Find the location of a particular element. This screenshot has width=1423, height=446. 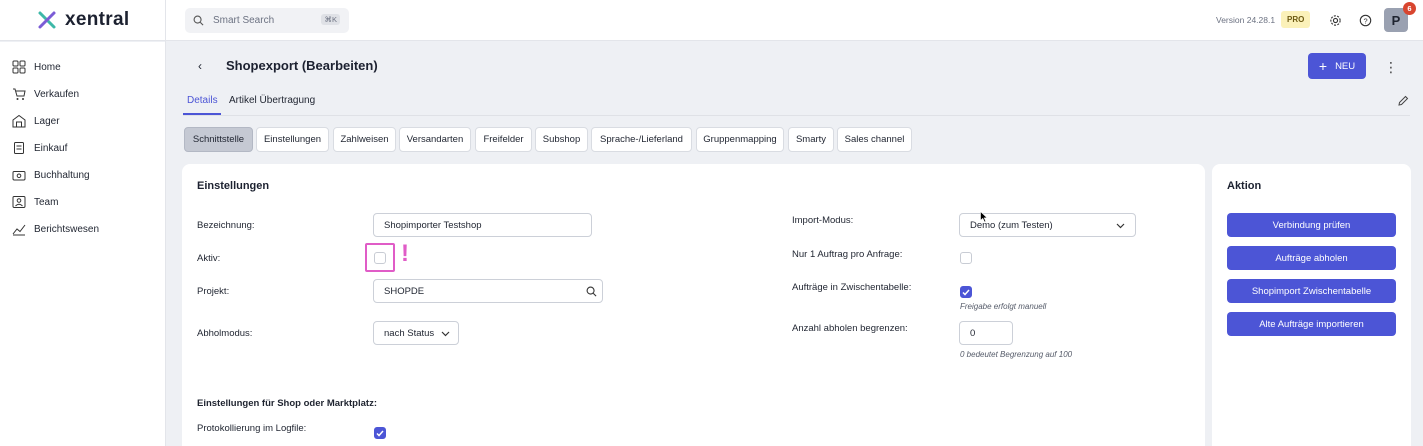

version-label: Version 24.28.1 is located at coordinates (1246, 20).